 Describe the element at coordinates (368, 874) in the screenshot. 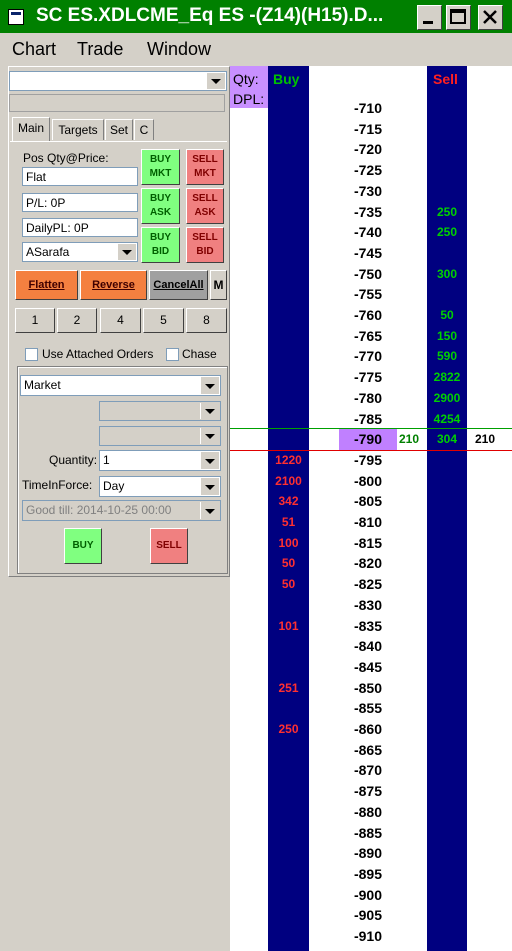

I see `price-level: -895` at that location.